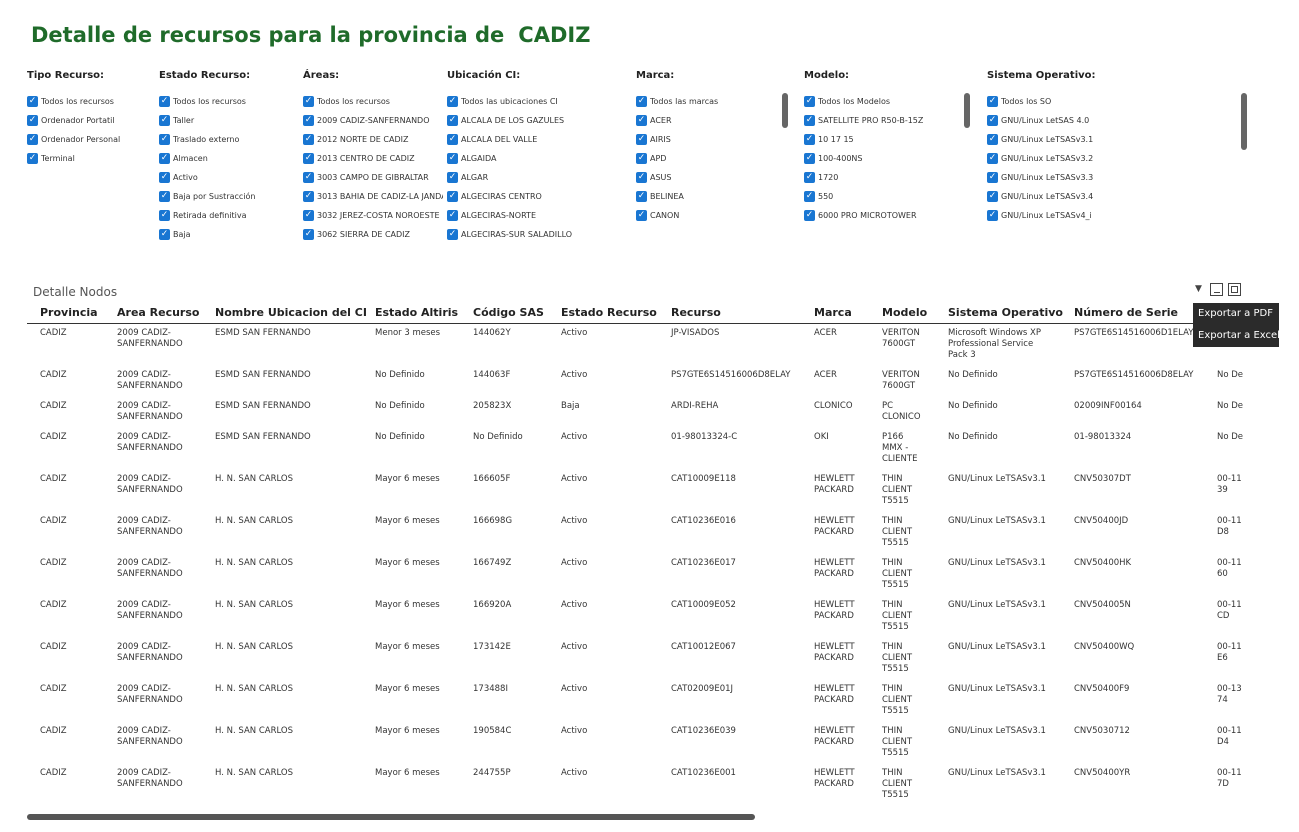  What do you see at coordinates (1236, 336) in the screenshot?
I see `export-excel-item: Exportar a Excel` at bounding box center [1236, 336].